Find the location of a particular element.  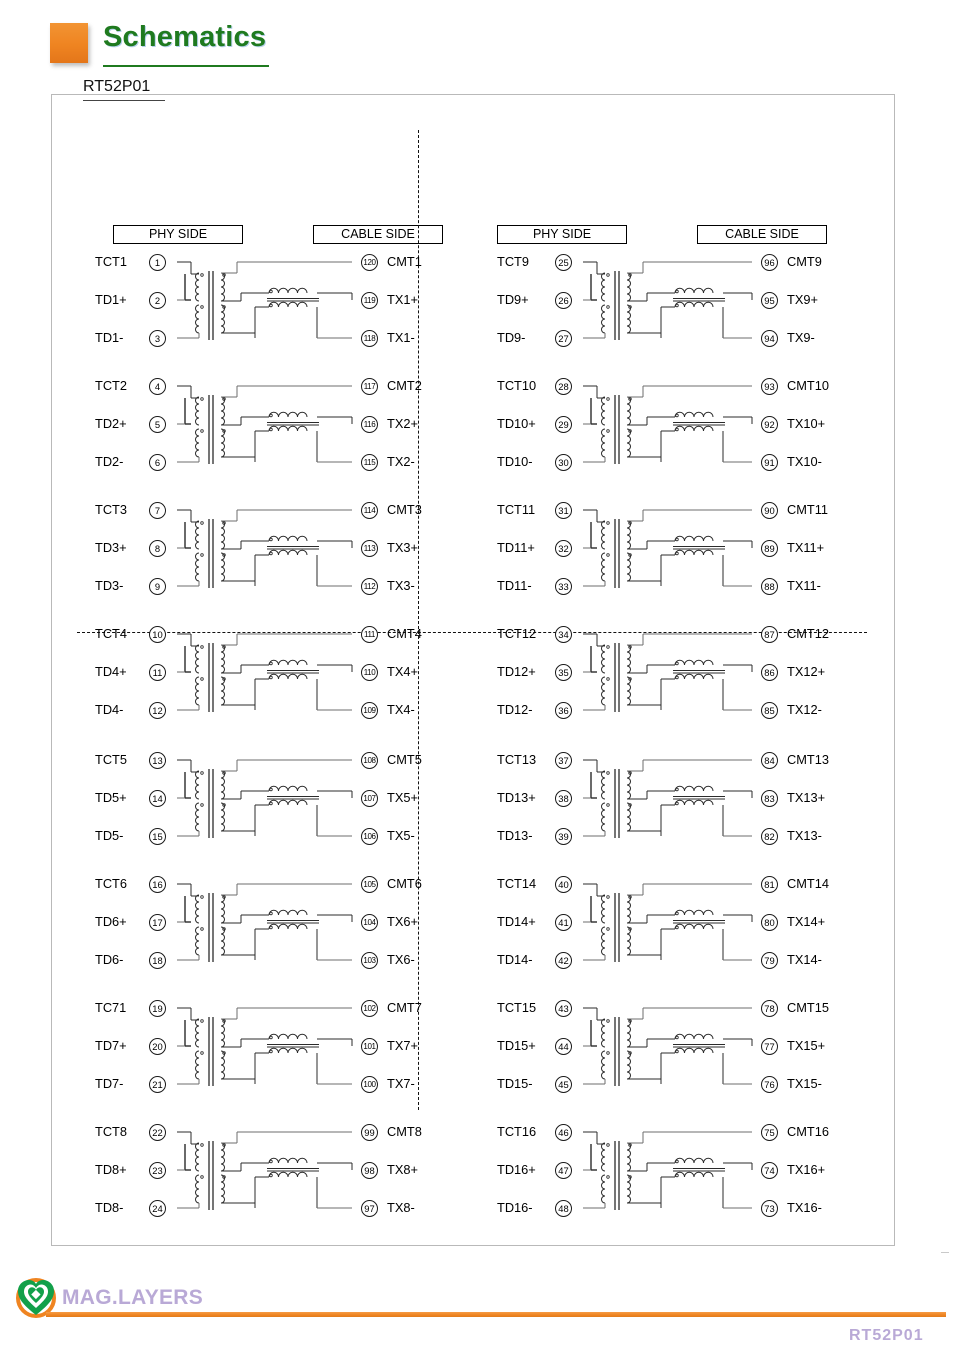

phy-pin-label: TD6+ is located at coordinates (111, 921).